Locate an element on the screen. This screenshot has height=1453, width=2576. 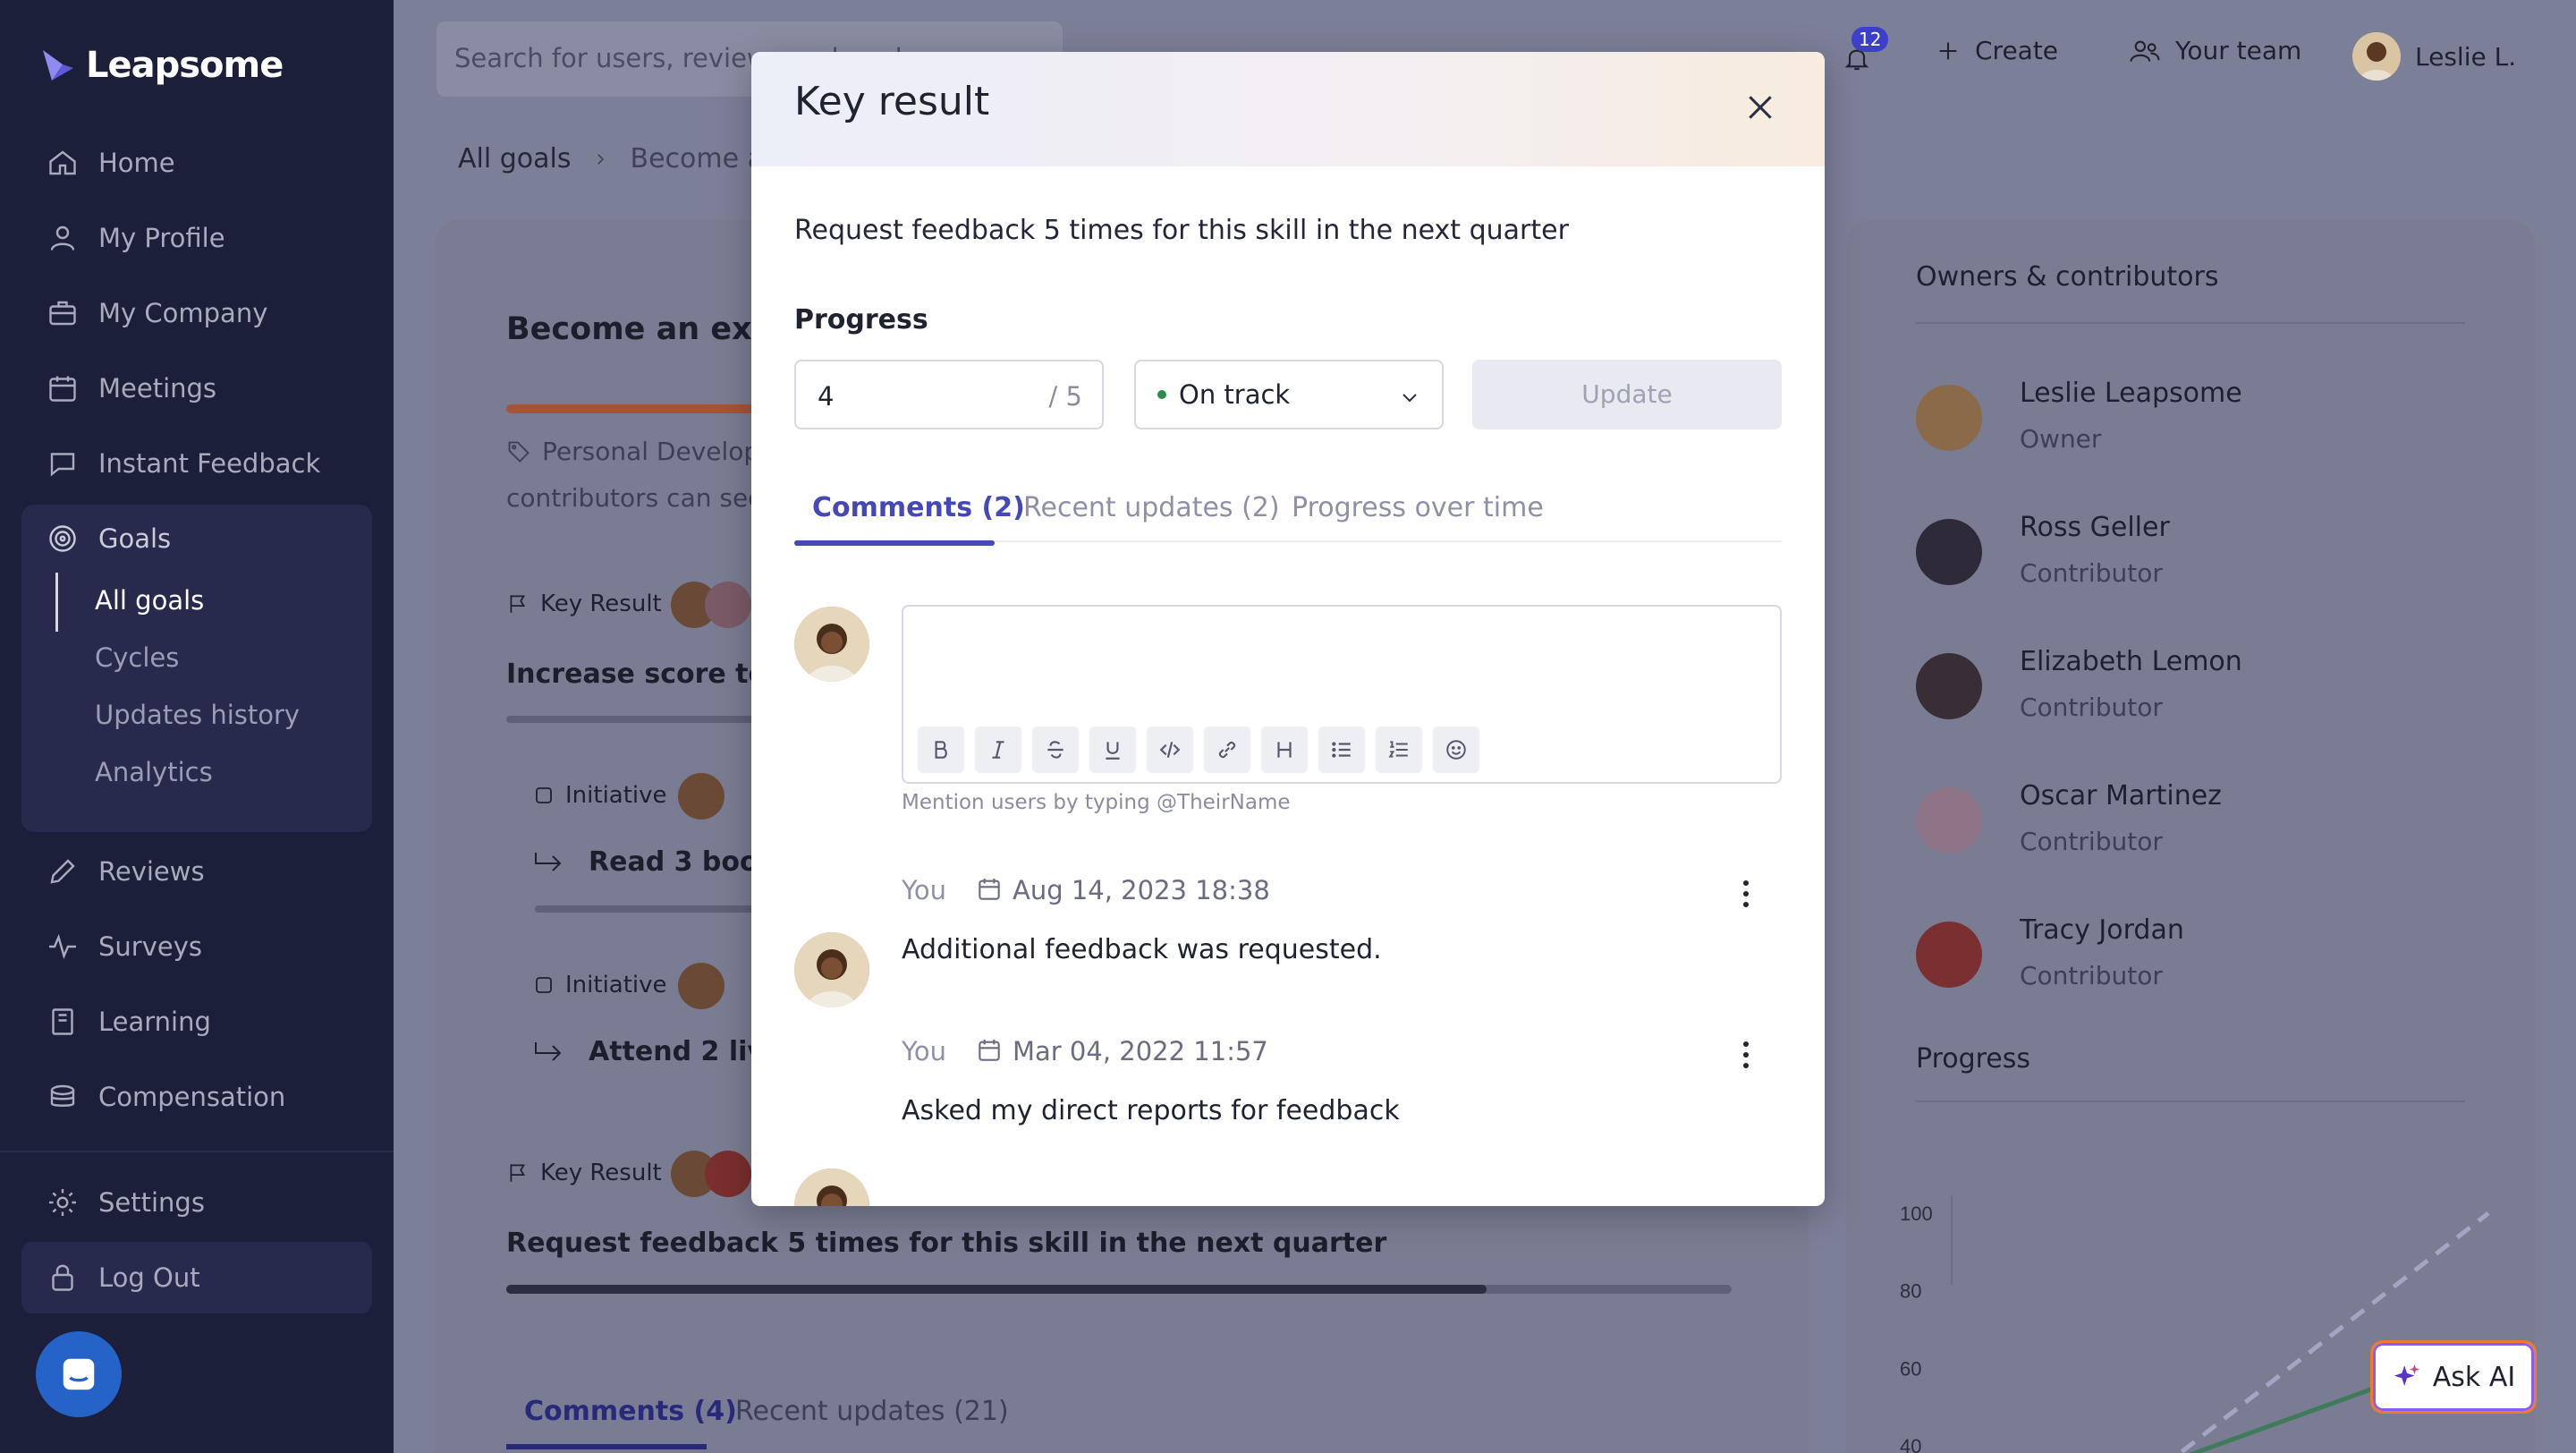
bold-button is located at coordinates (941, 749).